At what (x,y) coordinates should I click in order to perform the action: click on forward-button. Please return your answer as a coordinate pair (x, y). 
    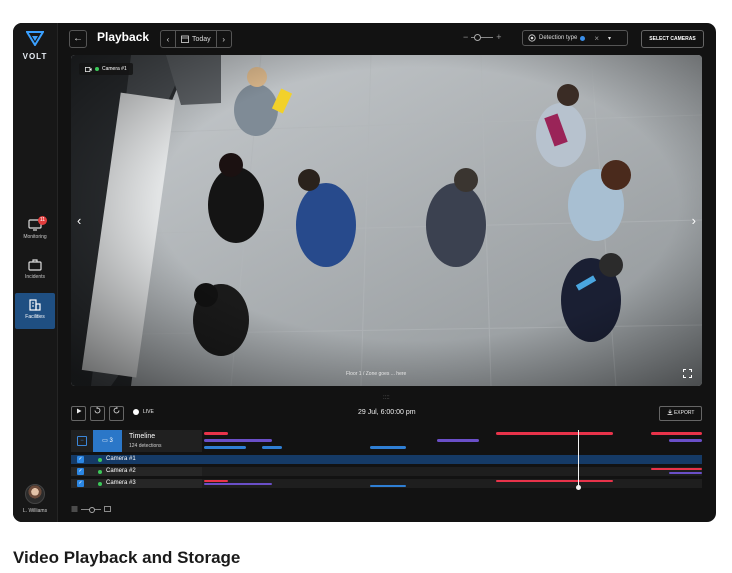
    Looking at the image, I should click on (116, 413).